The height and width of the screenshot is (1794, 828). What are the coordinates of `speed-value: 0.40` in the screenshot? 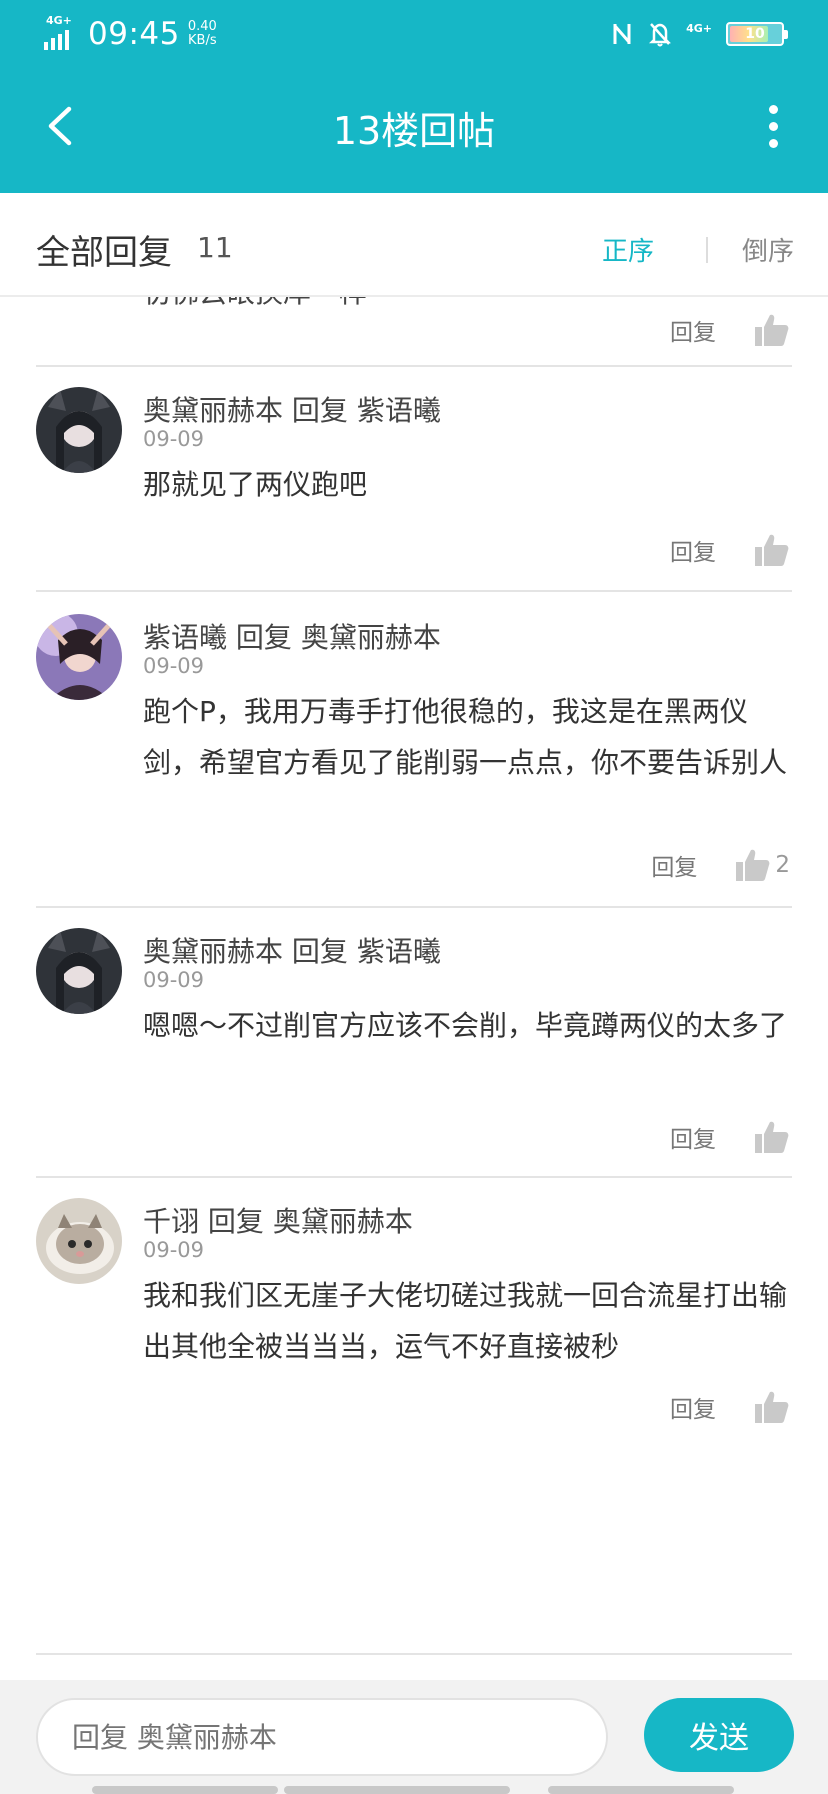 It's located at (202, 26).